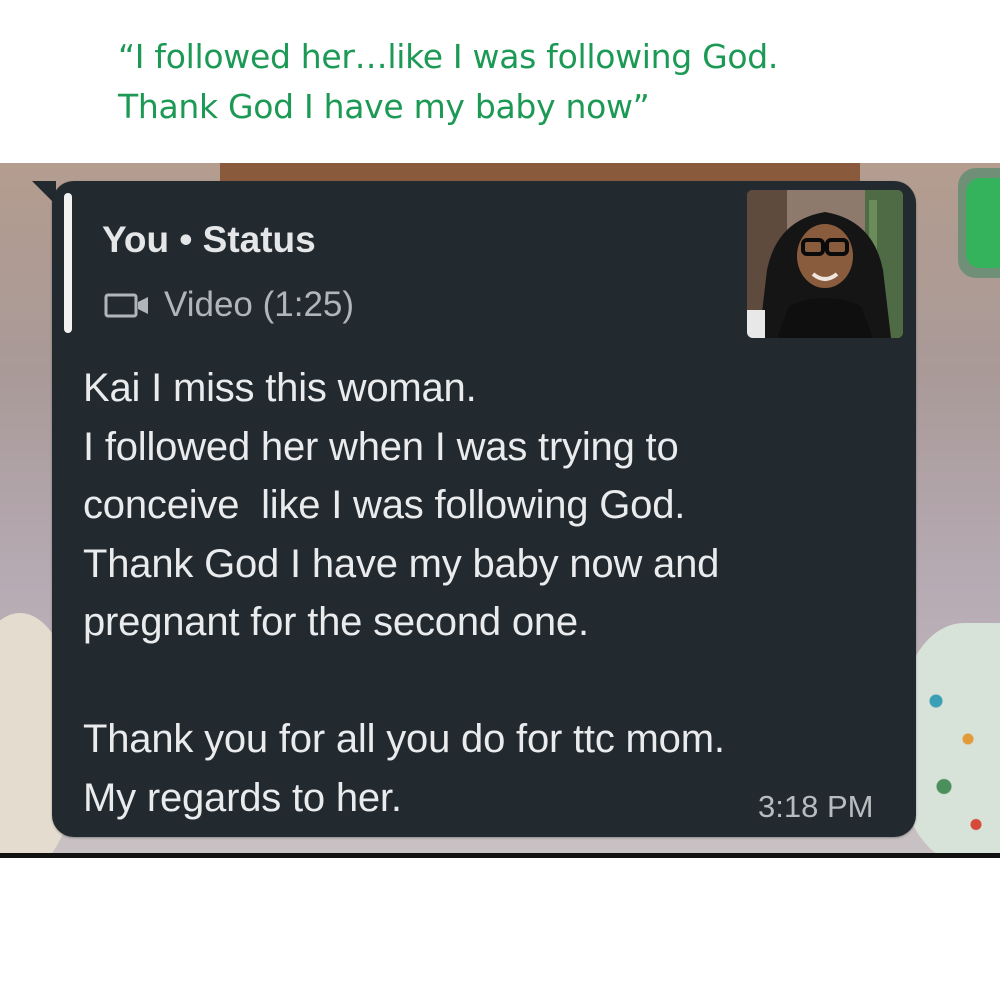 The height and width of the screenshot is (1000, 1000). What do you see at coordinates (381, 446) in the screenshot?
I see `message-line: I followed her when I was trying to` at bounding box center [381, 446].